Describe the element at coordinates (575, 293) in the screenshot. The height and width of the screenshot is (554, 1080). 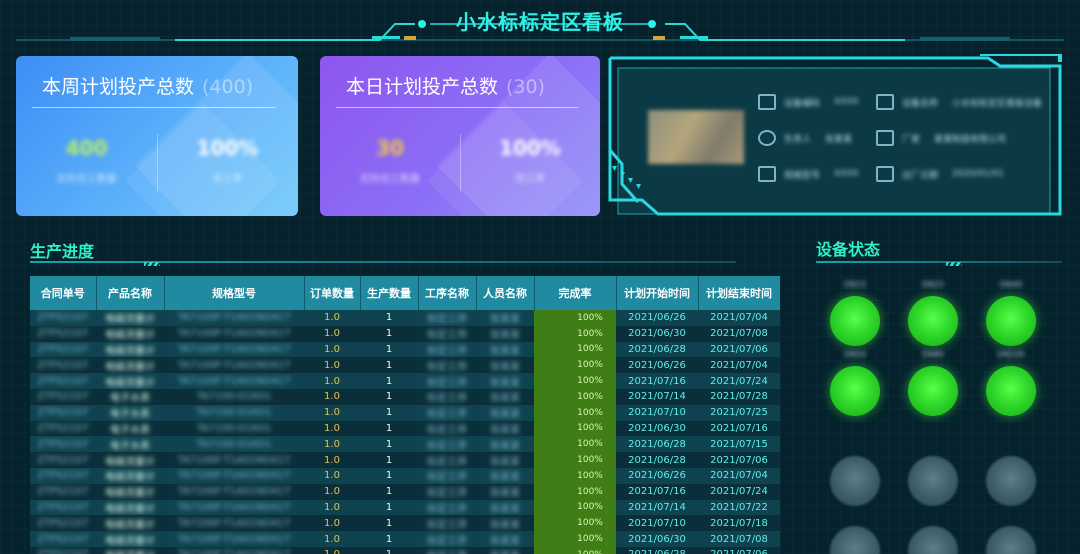
I see `column-header: 完成率` at that location.